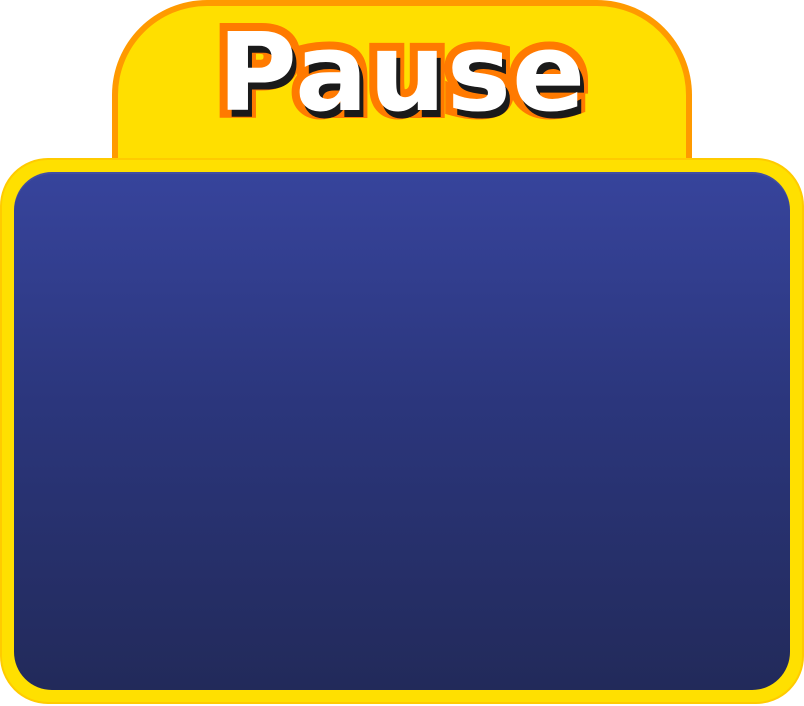 Image resolution: width=804 pixels, height=706 pixels. What do you see at coordinates (402, 74) in the screenshot?
I see `pause-title: Pause` at bounding box center [402, 74].